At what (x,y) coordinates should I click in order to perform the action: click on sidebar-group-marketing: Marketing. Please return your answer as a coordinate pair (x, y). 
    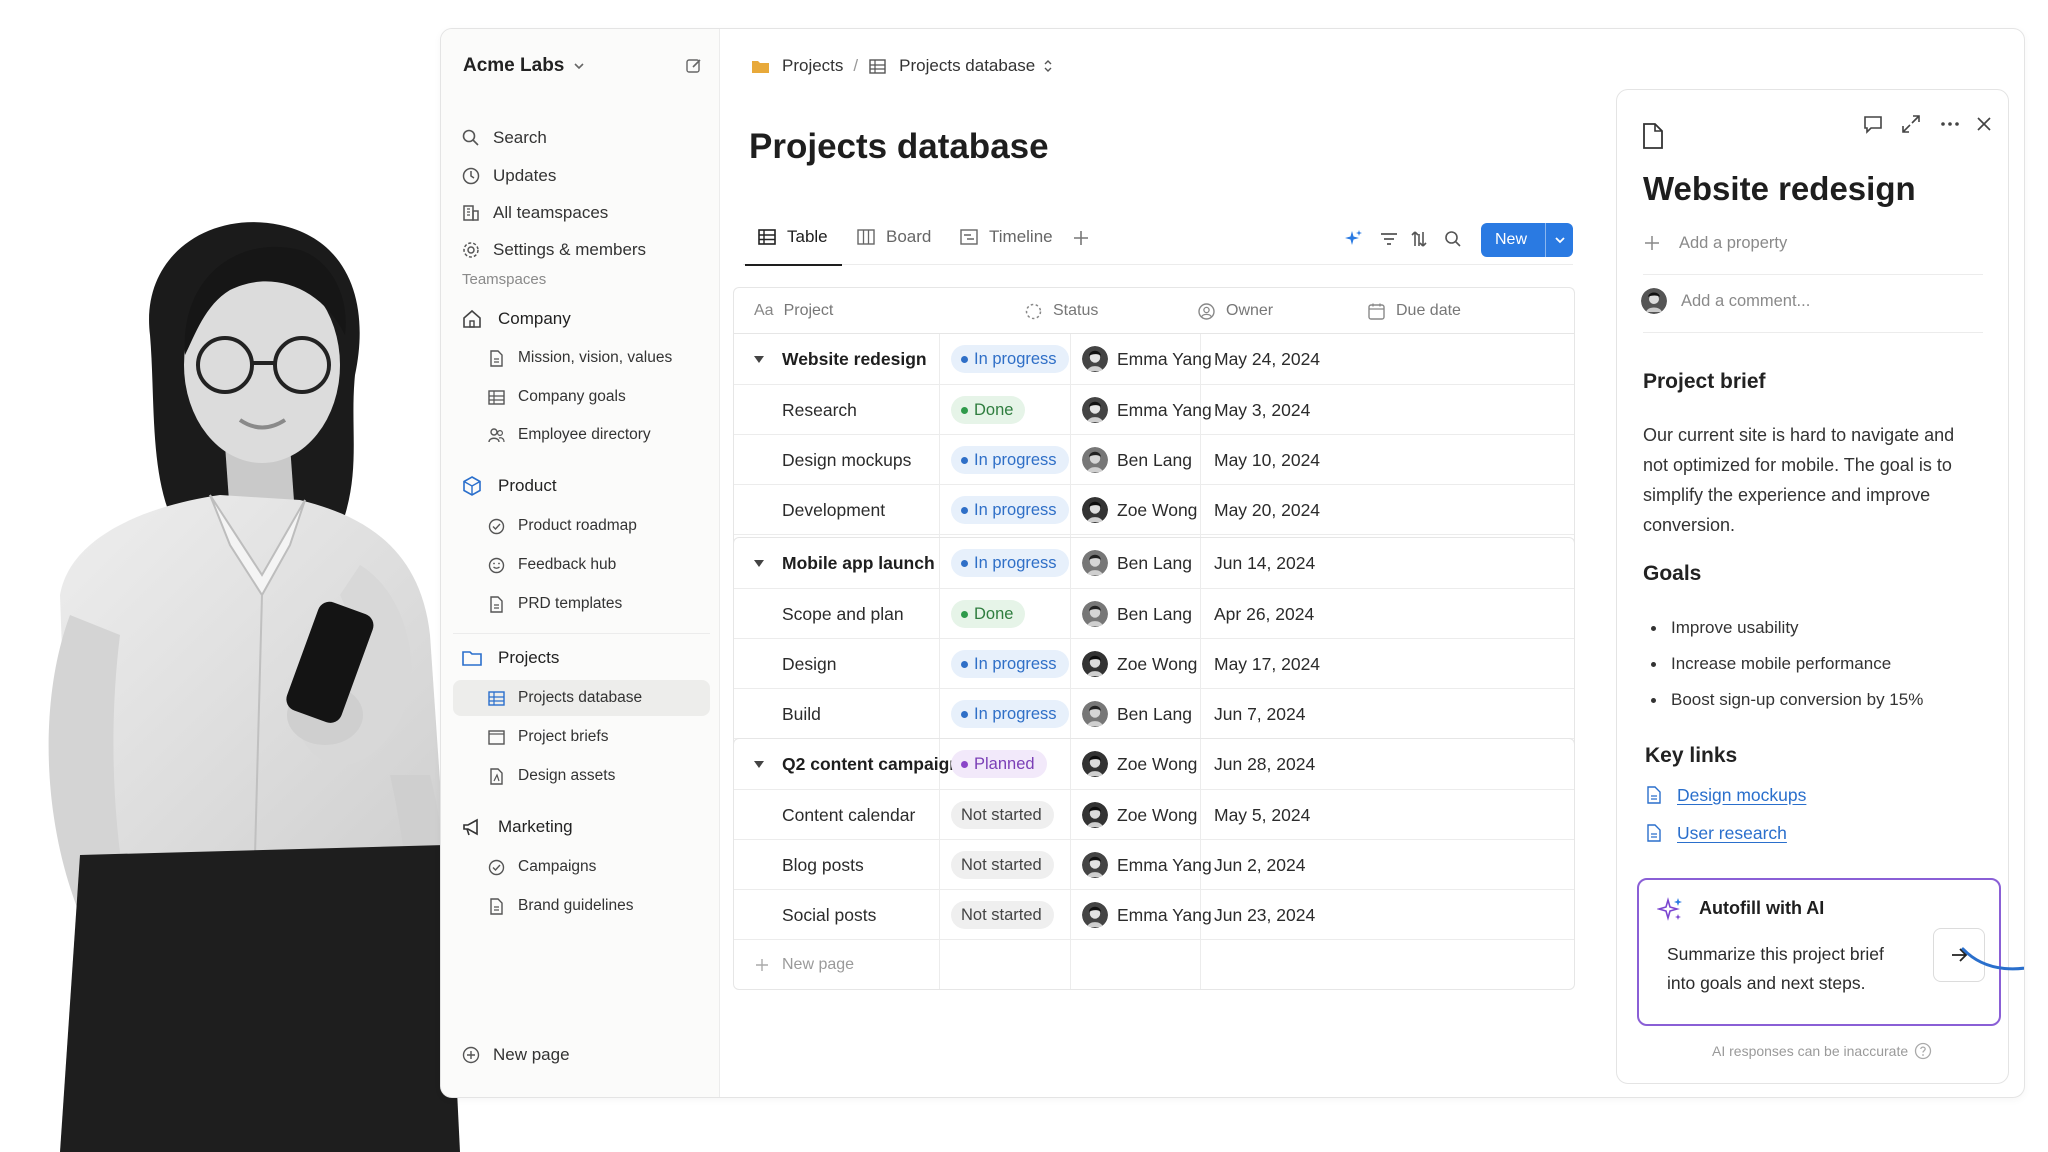
    Looking at the image, I should click on (586, 827).